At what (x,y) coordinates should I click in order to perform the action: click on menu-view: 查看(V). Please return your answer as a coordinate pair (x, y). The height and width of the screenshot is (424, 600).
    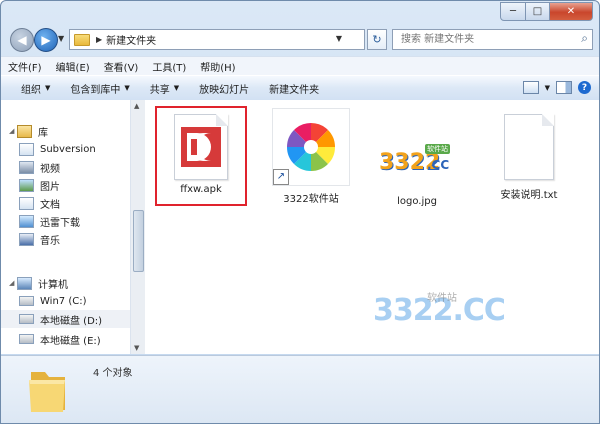
    Looking at the image, I should click on (121, 66).